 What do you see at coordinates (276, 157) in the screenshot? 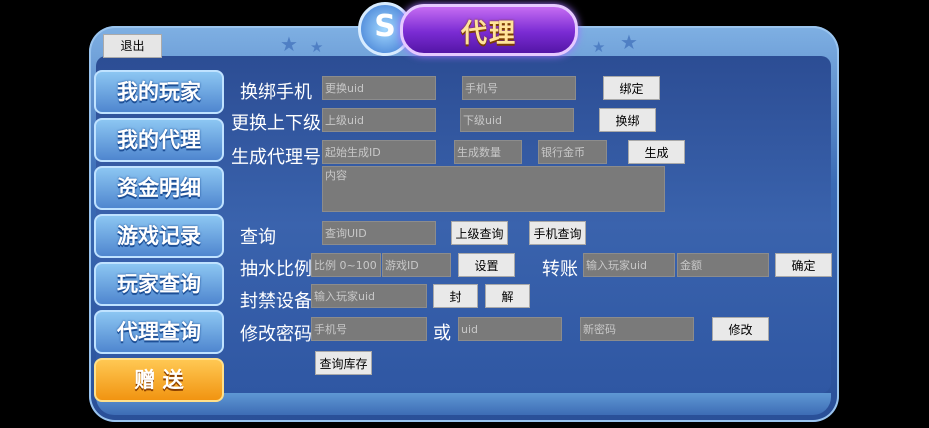
I see `gen-agent-label: 生成代理号` at bounding box center [276, 157].